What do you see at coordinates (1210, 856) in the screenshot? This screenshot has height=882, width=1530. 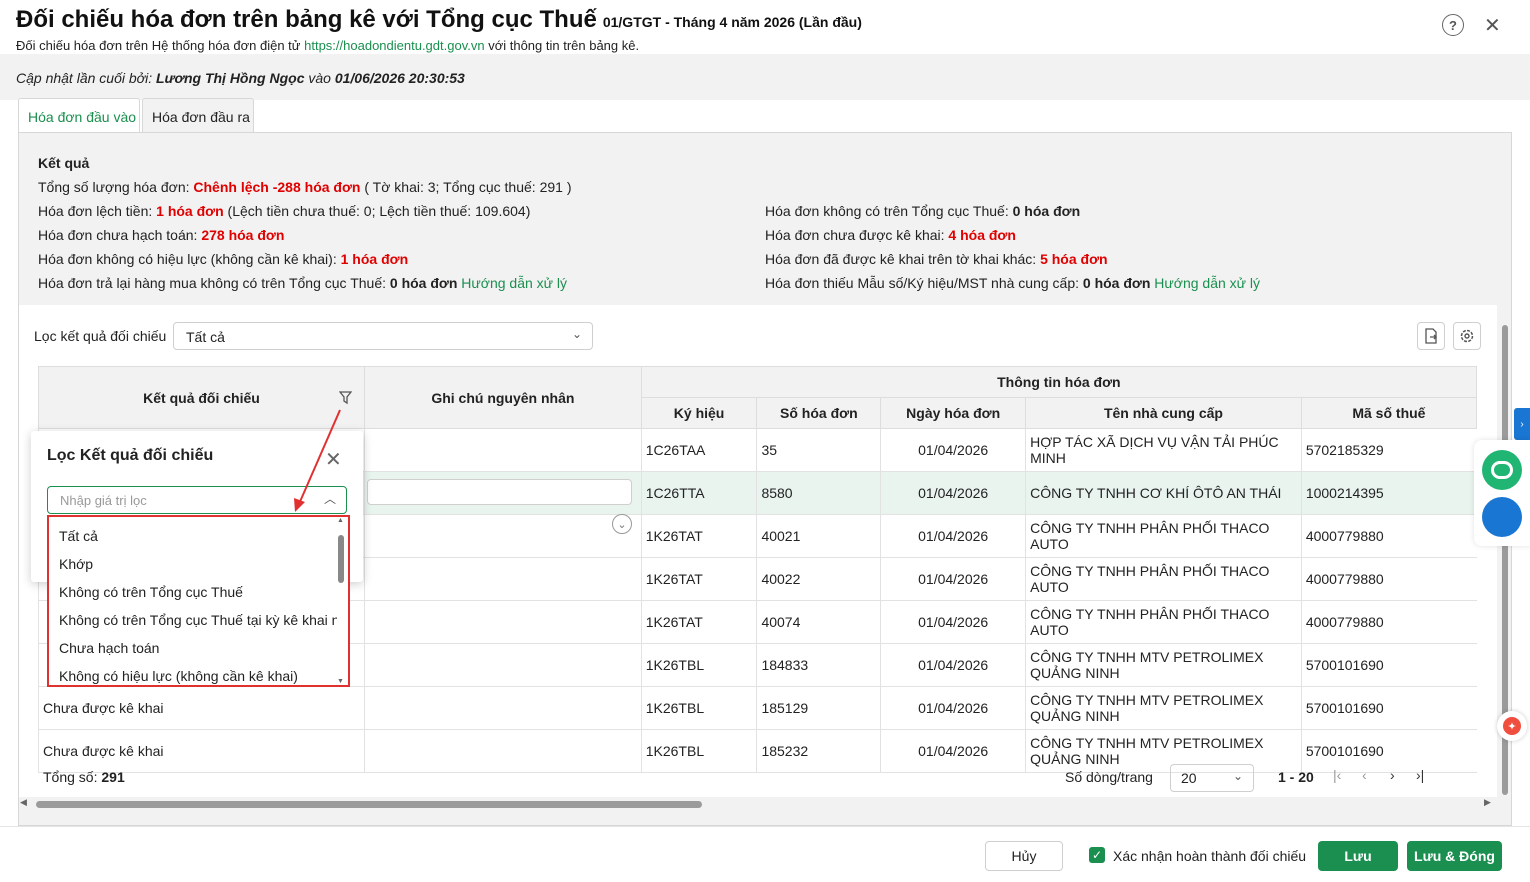 I see `confirm-label: Xác nhận hoàn thành đối chiếu` at bounding box center [1210, 856].